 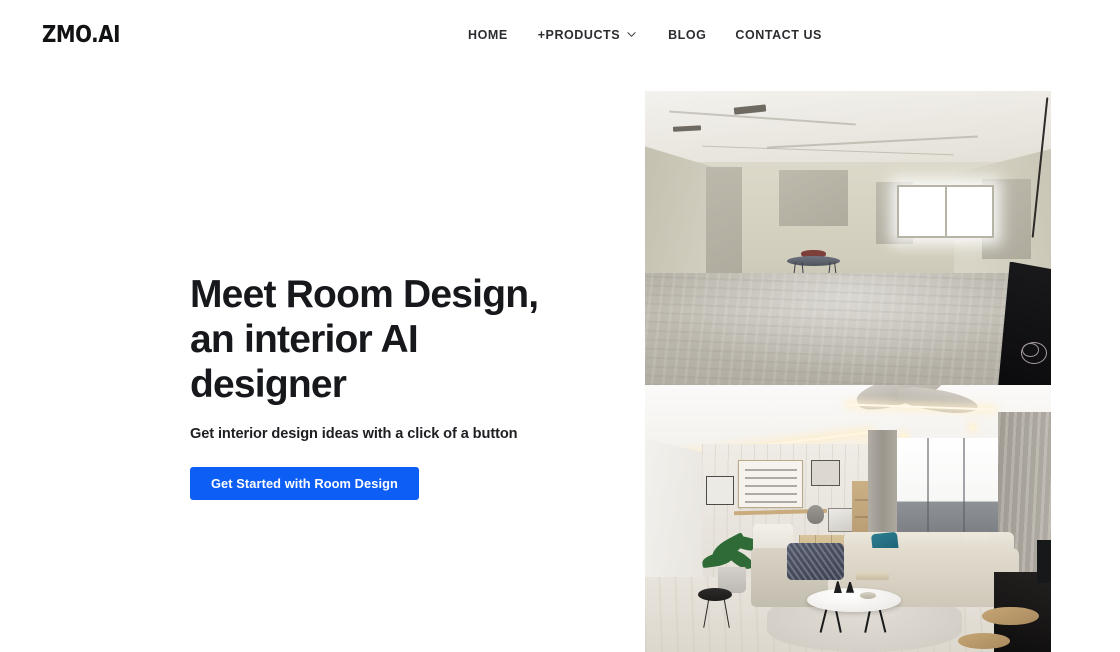 What do you see at coordinates (854, 599) in the screenshot?
I see `marble-coffee-table` at bounding box center [854, 599].